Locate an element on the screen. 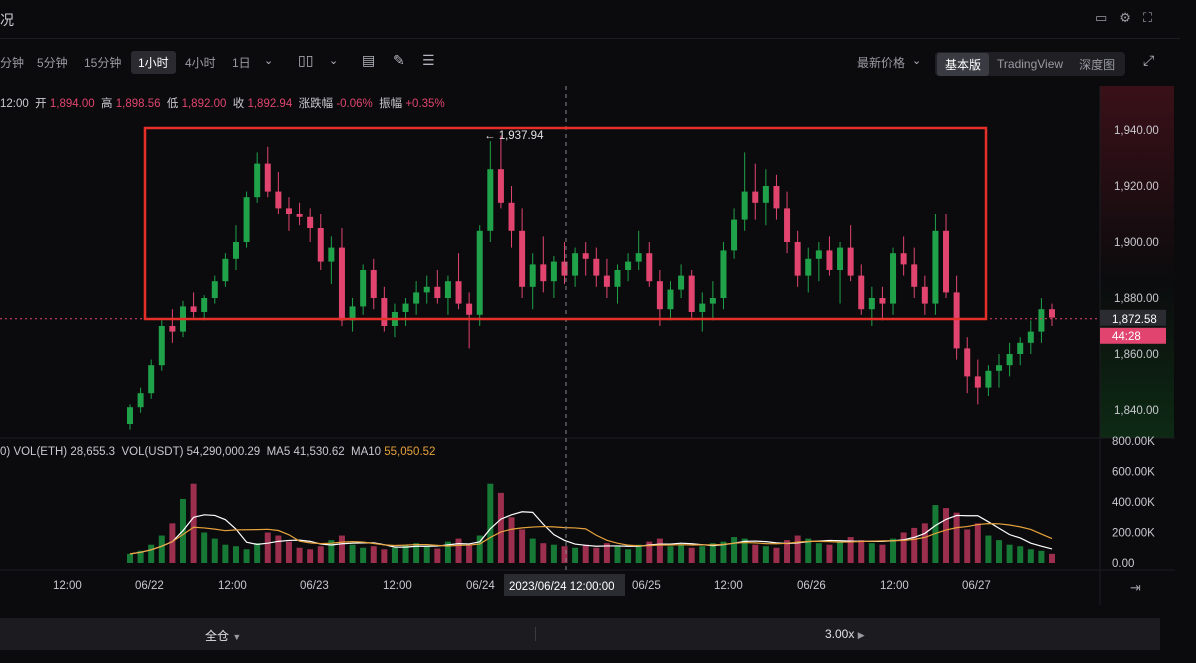 The width and height of the screenshot is (1196, 663). margin-mode-select: 全仓 ▼ is located at coordinates (223, 635).